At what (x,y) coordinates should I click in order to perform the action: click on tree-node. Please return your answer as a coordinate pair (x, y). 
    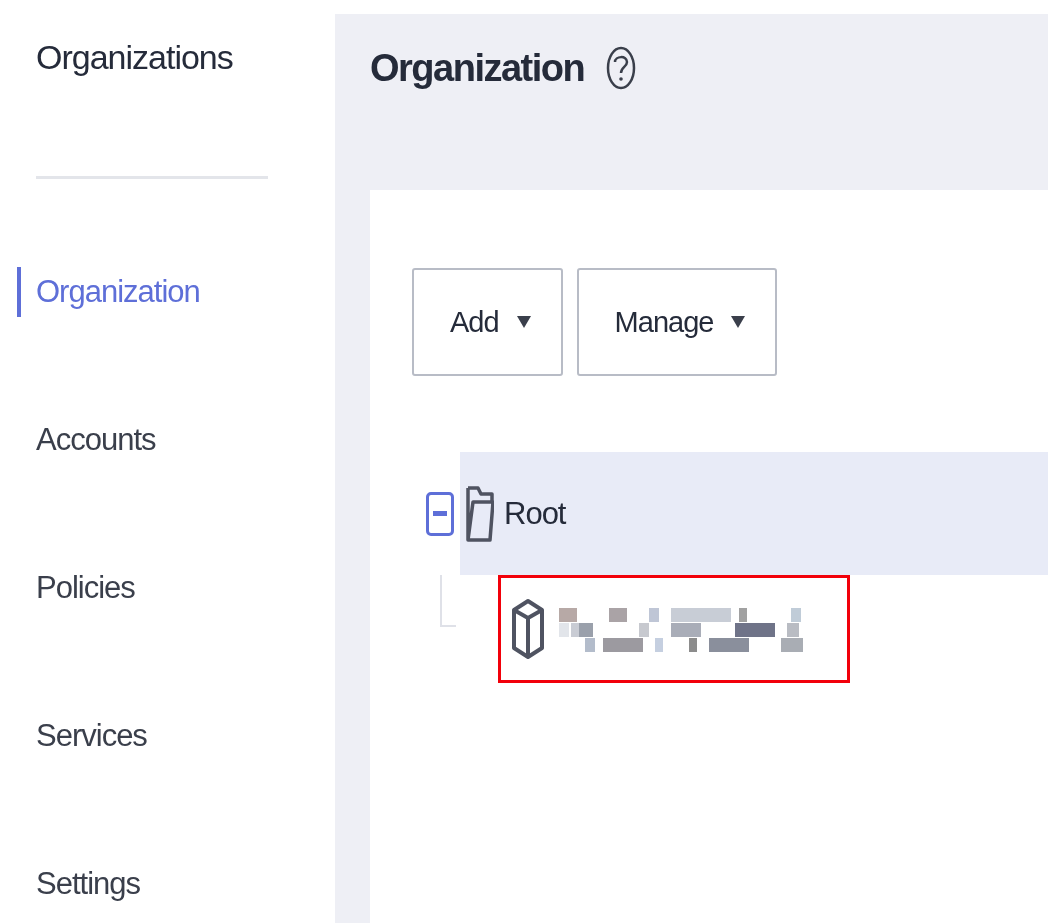
    Looking at the image, I should click on (674, 629).